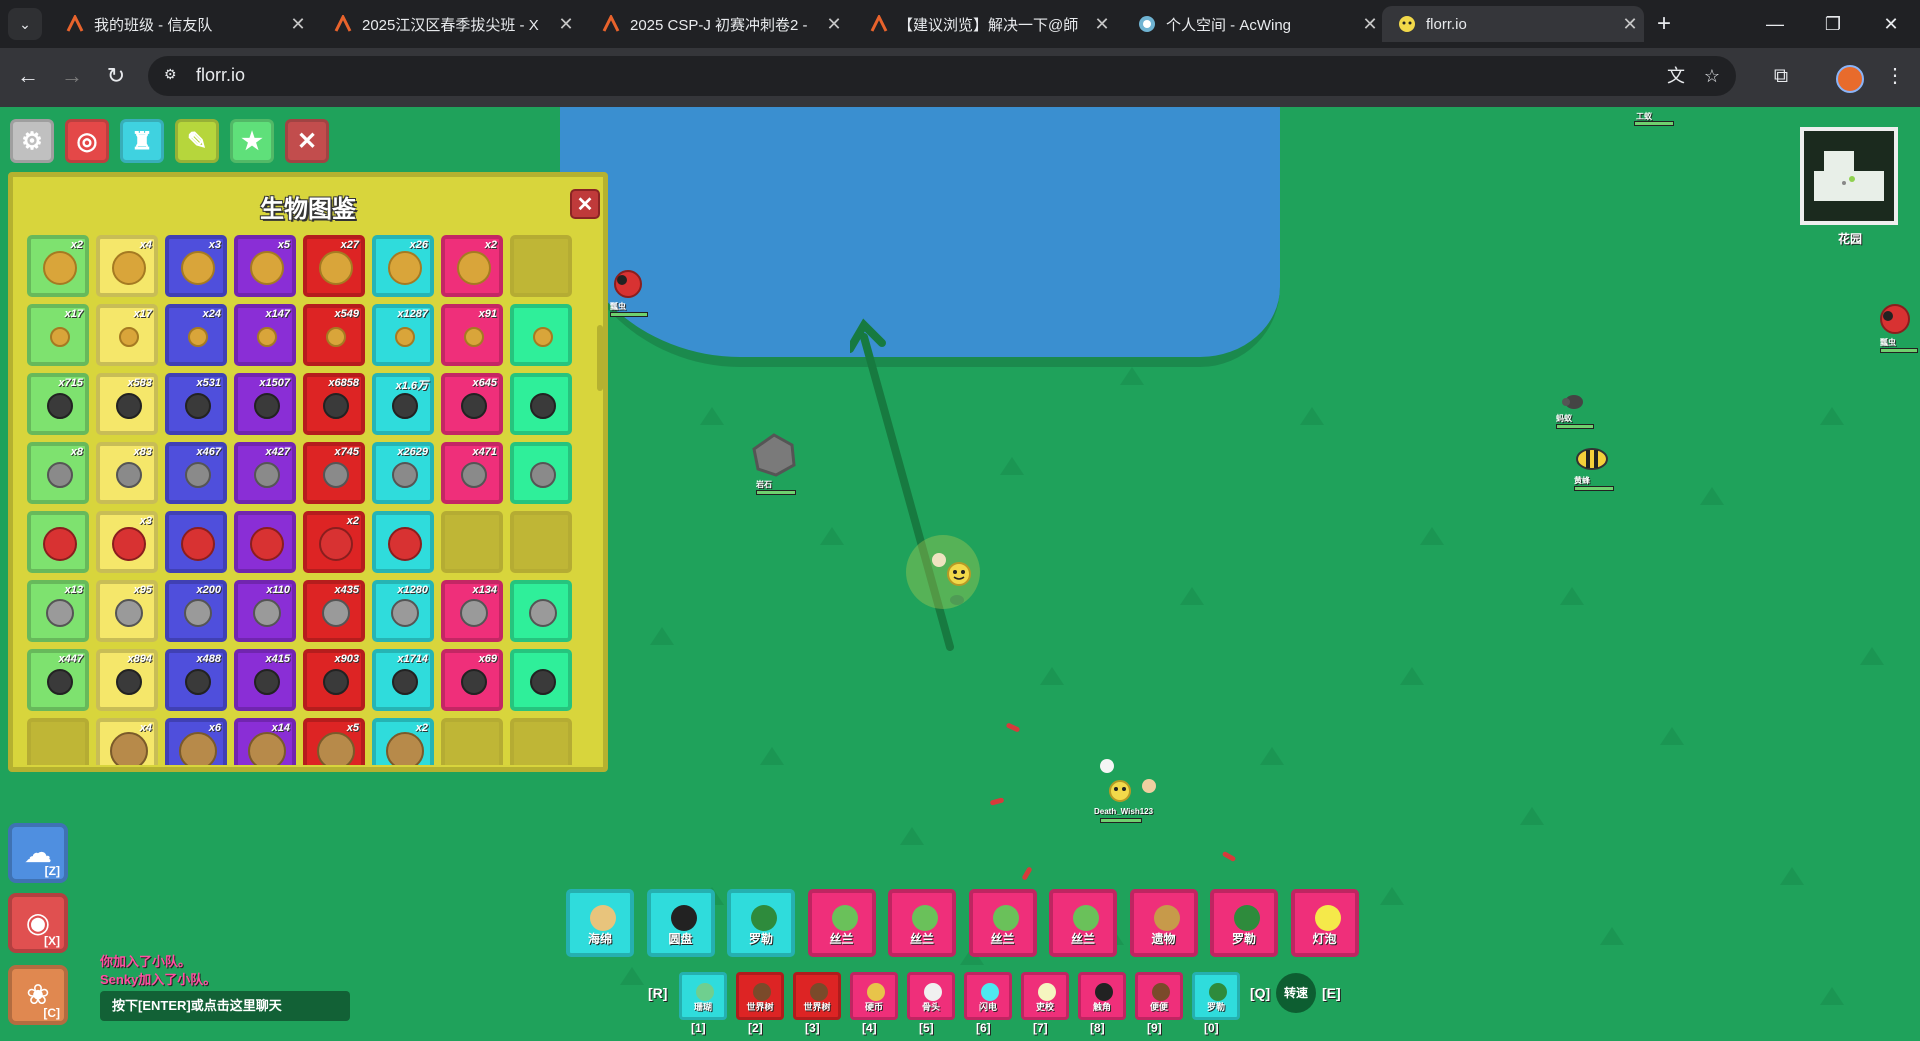  I want to click on mob-card-gold-ball: x5, so click(265, 266).